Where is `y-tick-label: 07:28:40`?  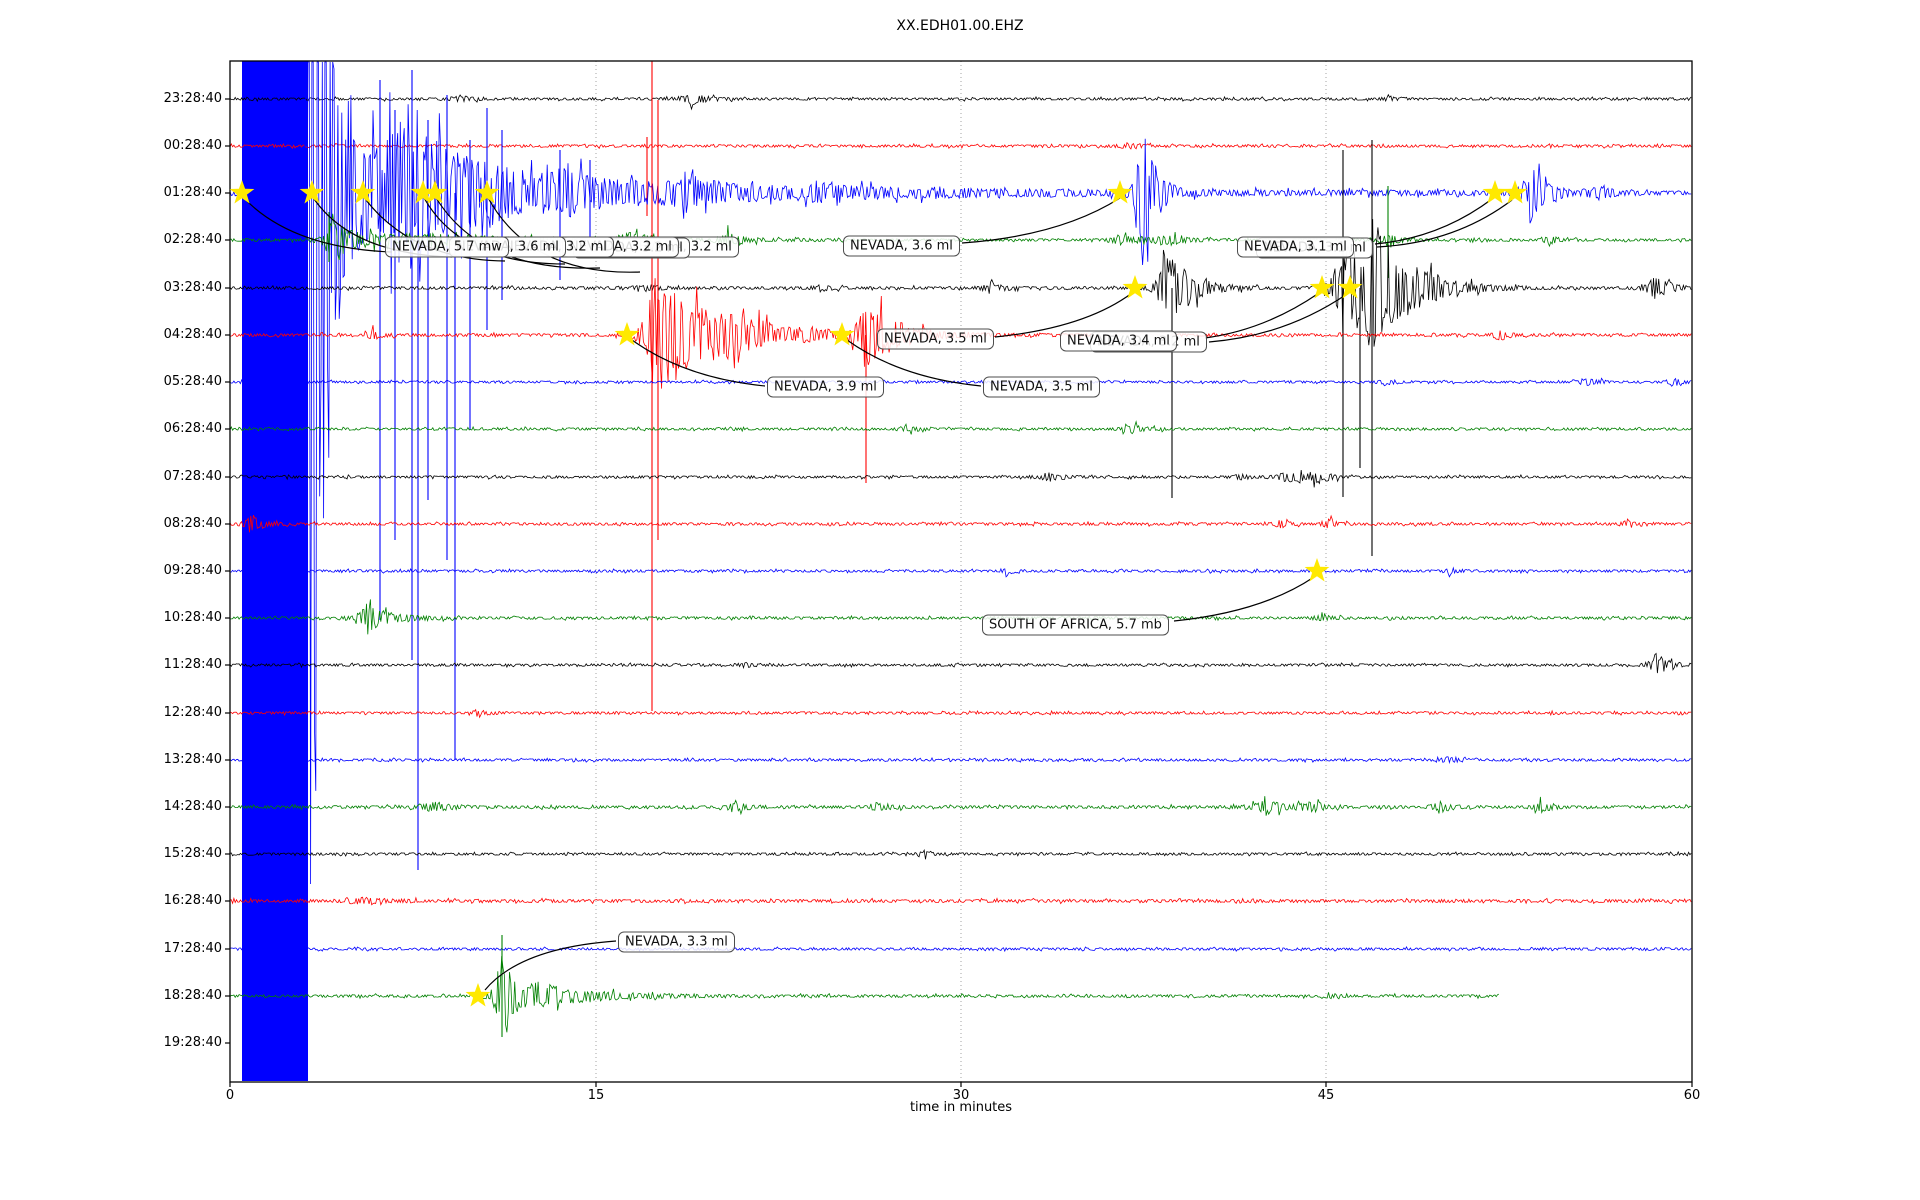 y-tick-label: 07:28:40 is located at coordinates (192, 476).